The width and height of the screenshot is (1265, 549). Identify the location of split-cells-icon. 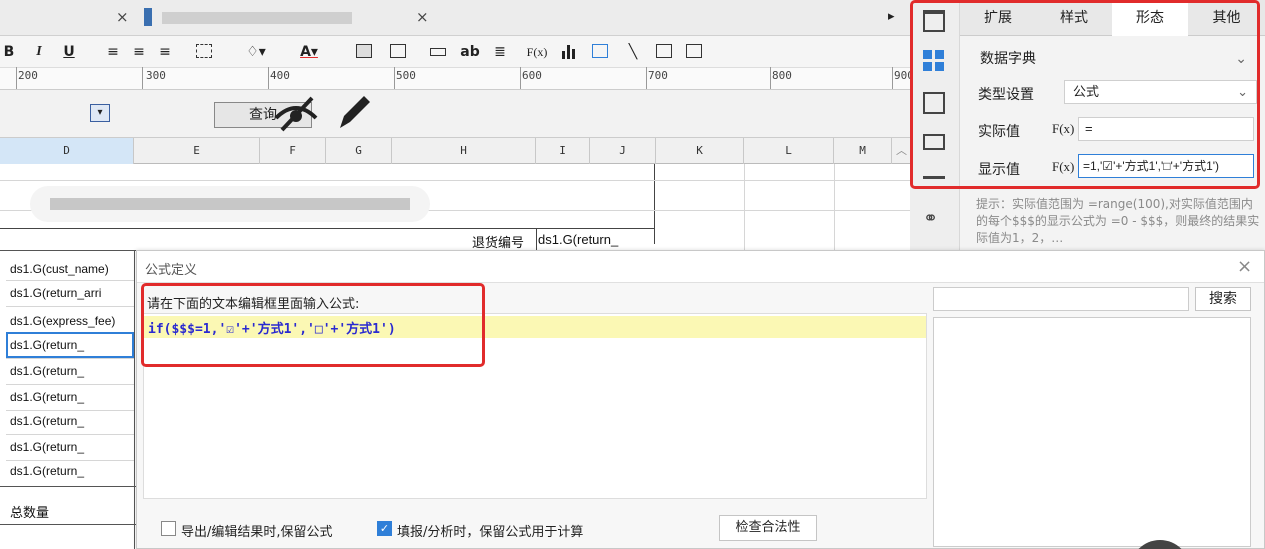
(398, 51).